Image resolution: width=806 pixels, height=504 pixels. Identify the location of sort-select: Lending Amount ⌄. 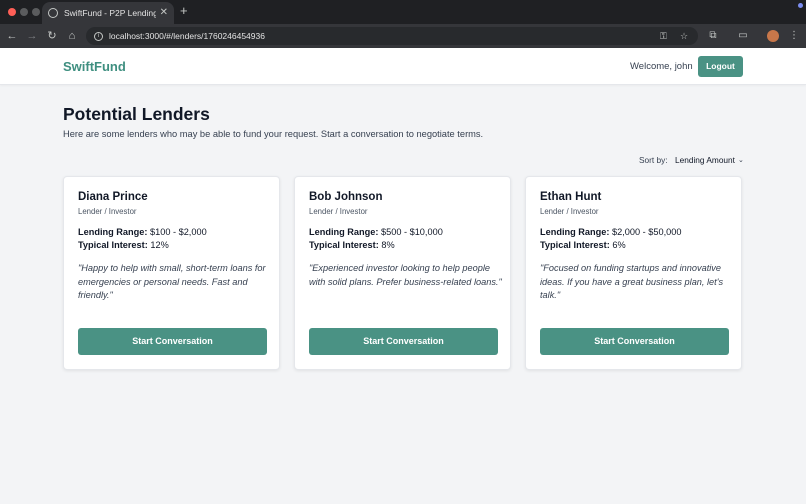
(709, 160).